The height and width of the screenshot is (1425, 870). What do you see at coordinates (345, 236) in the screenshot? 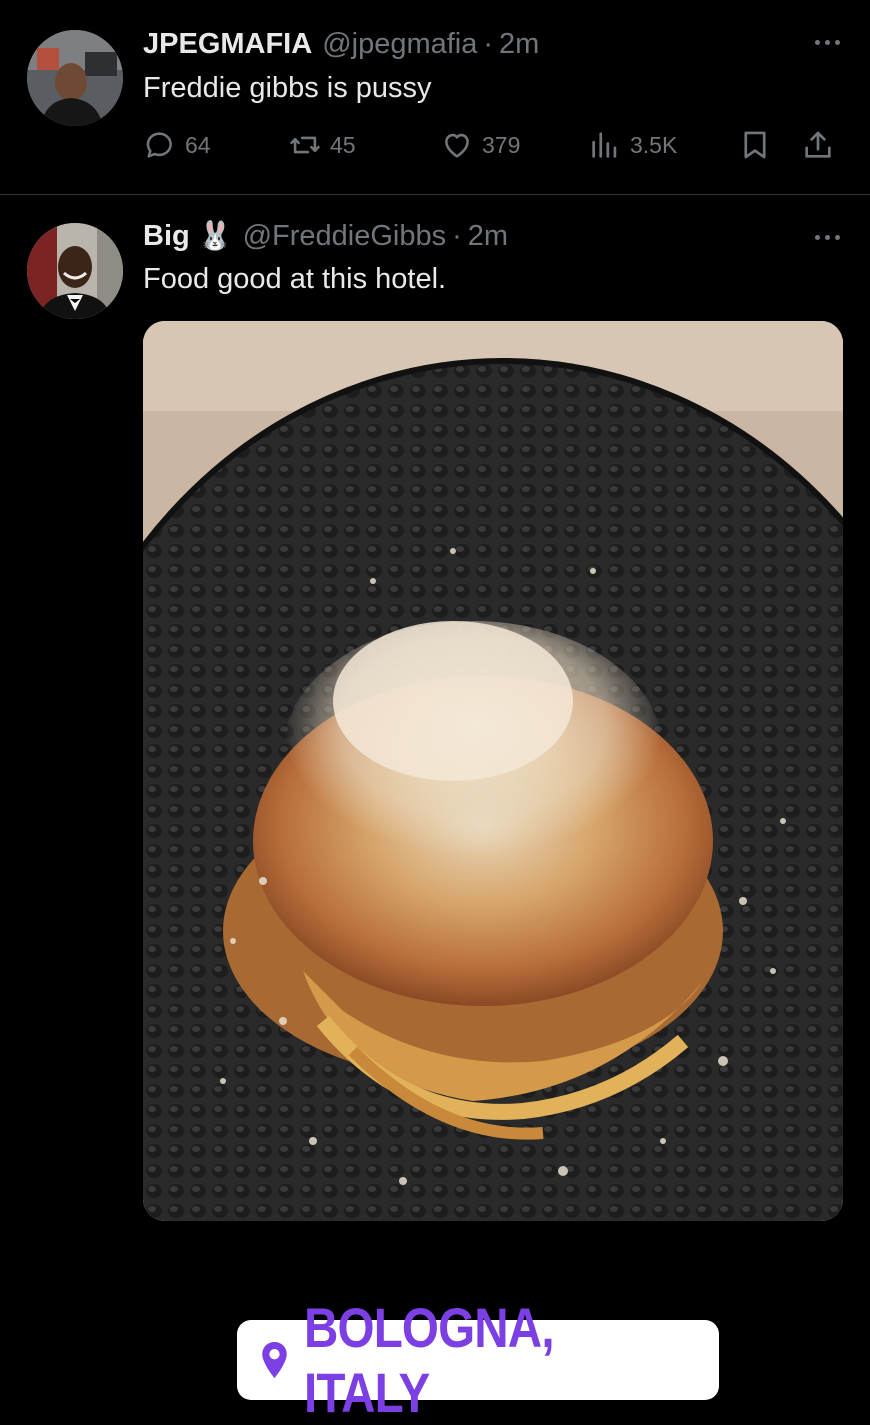
I see `handle: @FreddieGibbs` at bounding box center [345, 236].